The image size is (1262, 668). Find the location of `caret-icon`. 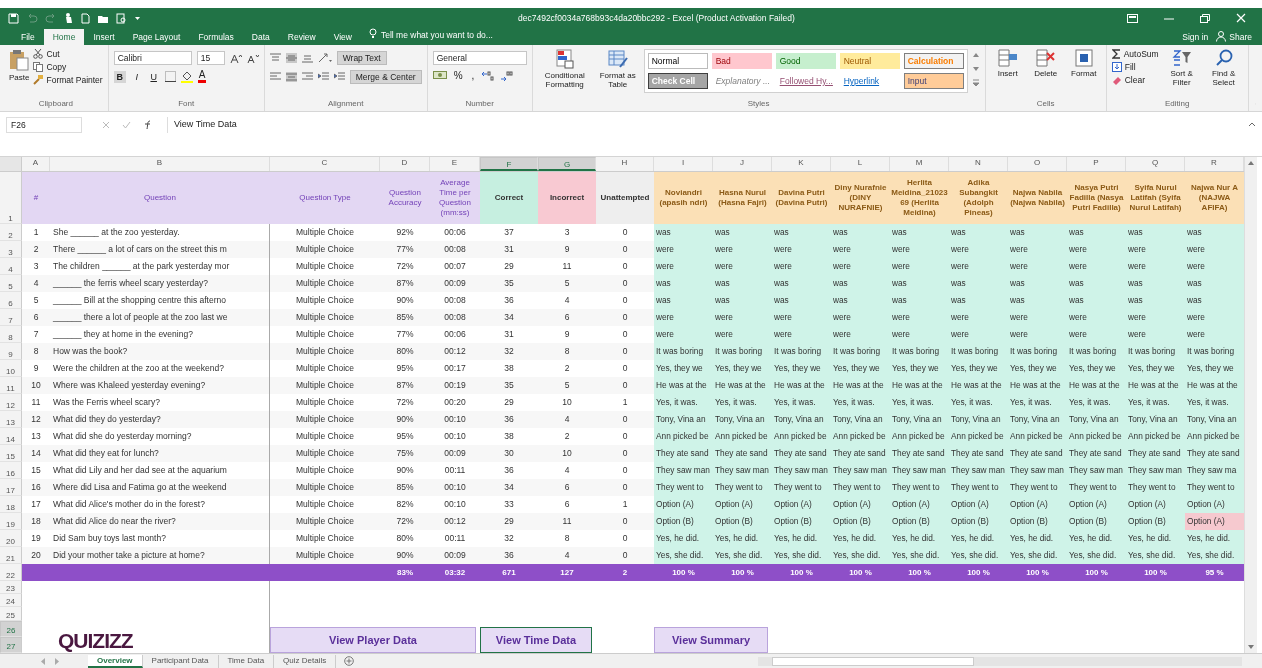

caret-icon is located at coordinates (137, 18).